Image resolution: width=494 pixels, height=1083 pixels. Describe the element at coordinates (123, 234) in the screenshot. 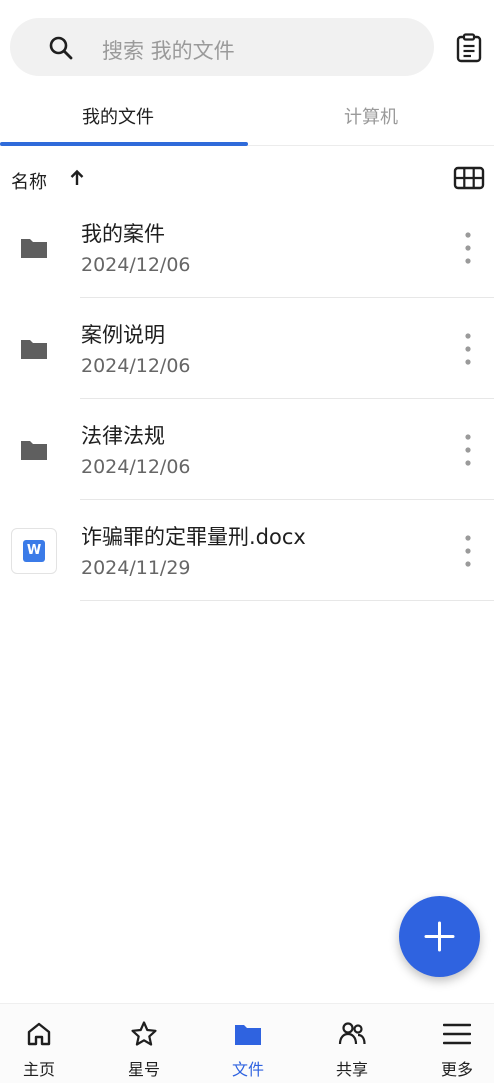

I see `file-name: 我的案件` at that location.